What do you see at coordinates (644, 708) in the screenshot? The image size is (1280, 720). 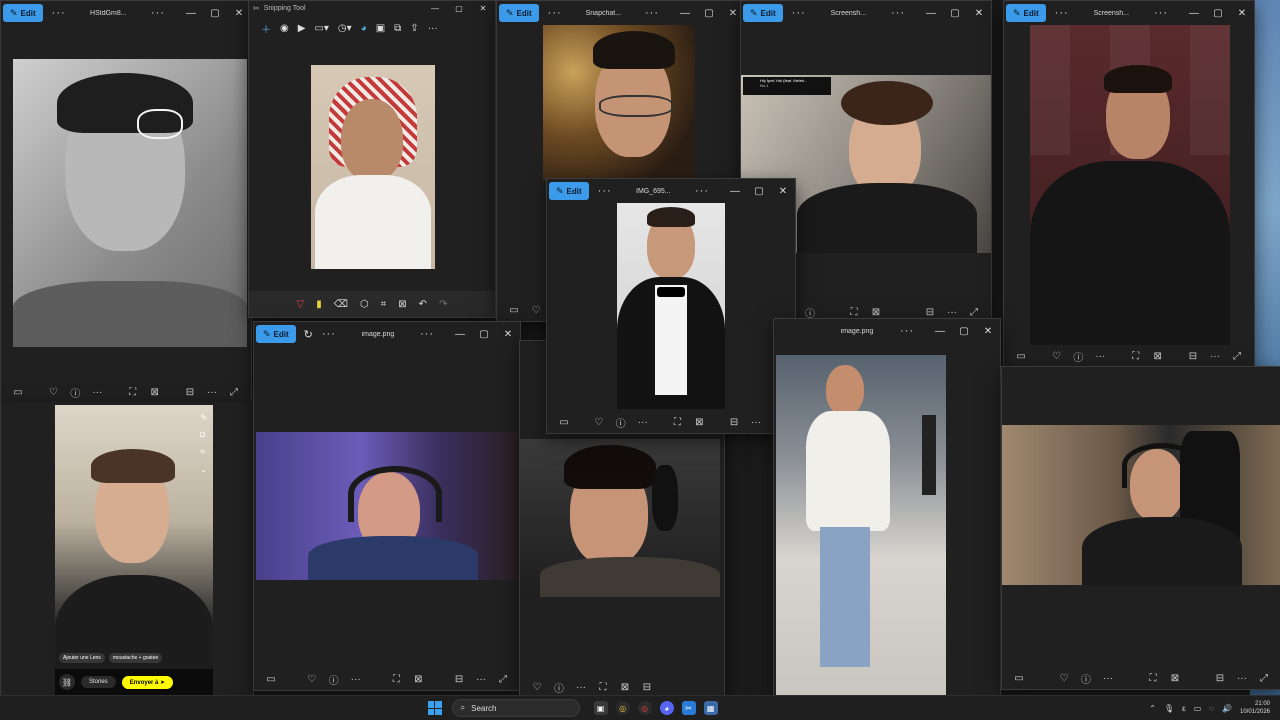 I see `chrome-alt-icon: ◎` at bounding box center [644, 708].